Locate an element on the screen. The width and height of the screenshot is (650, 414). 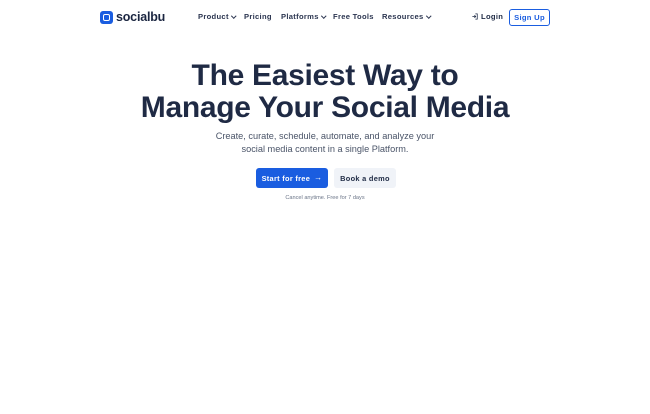
start-for-free-button: Start for free → is located at coordinates (292, 178).